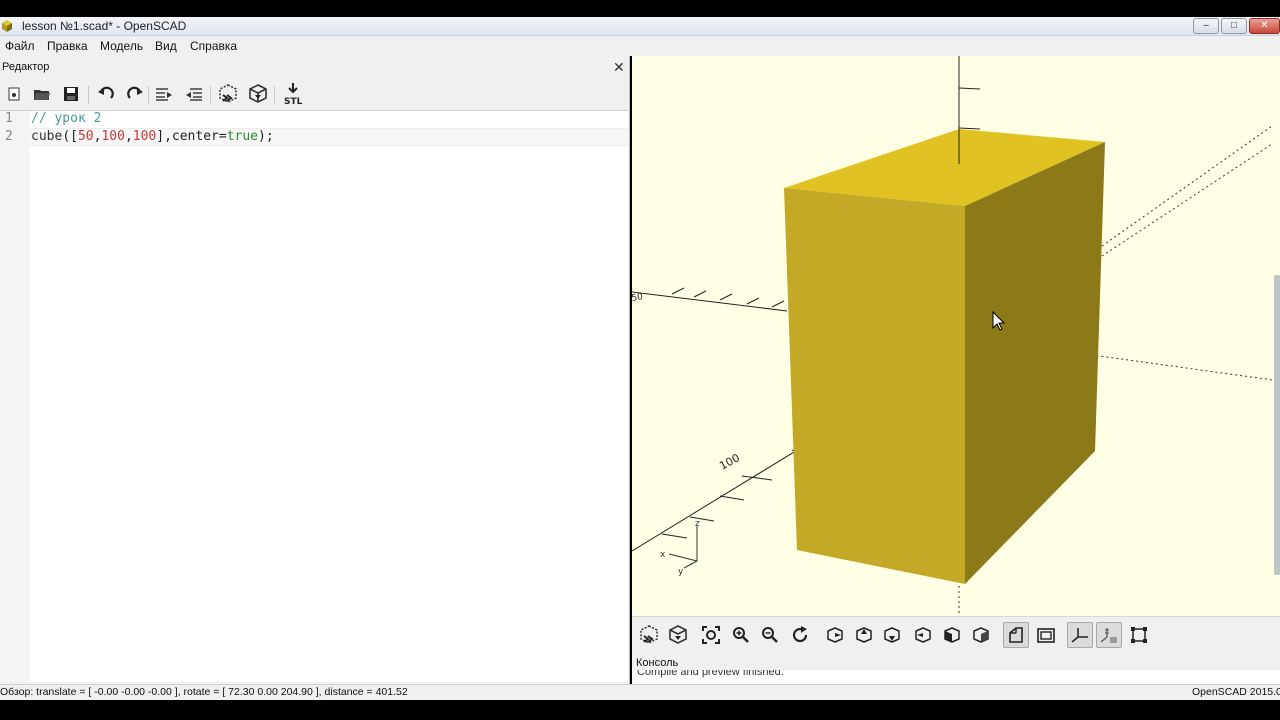 Image resolution: width=1280 pixels, height=720 pixels. I want to click on window-title: lesson №1.scad* - OpenSCAD, so click(104, 26).